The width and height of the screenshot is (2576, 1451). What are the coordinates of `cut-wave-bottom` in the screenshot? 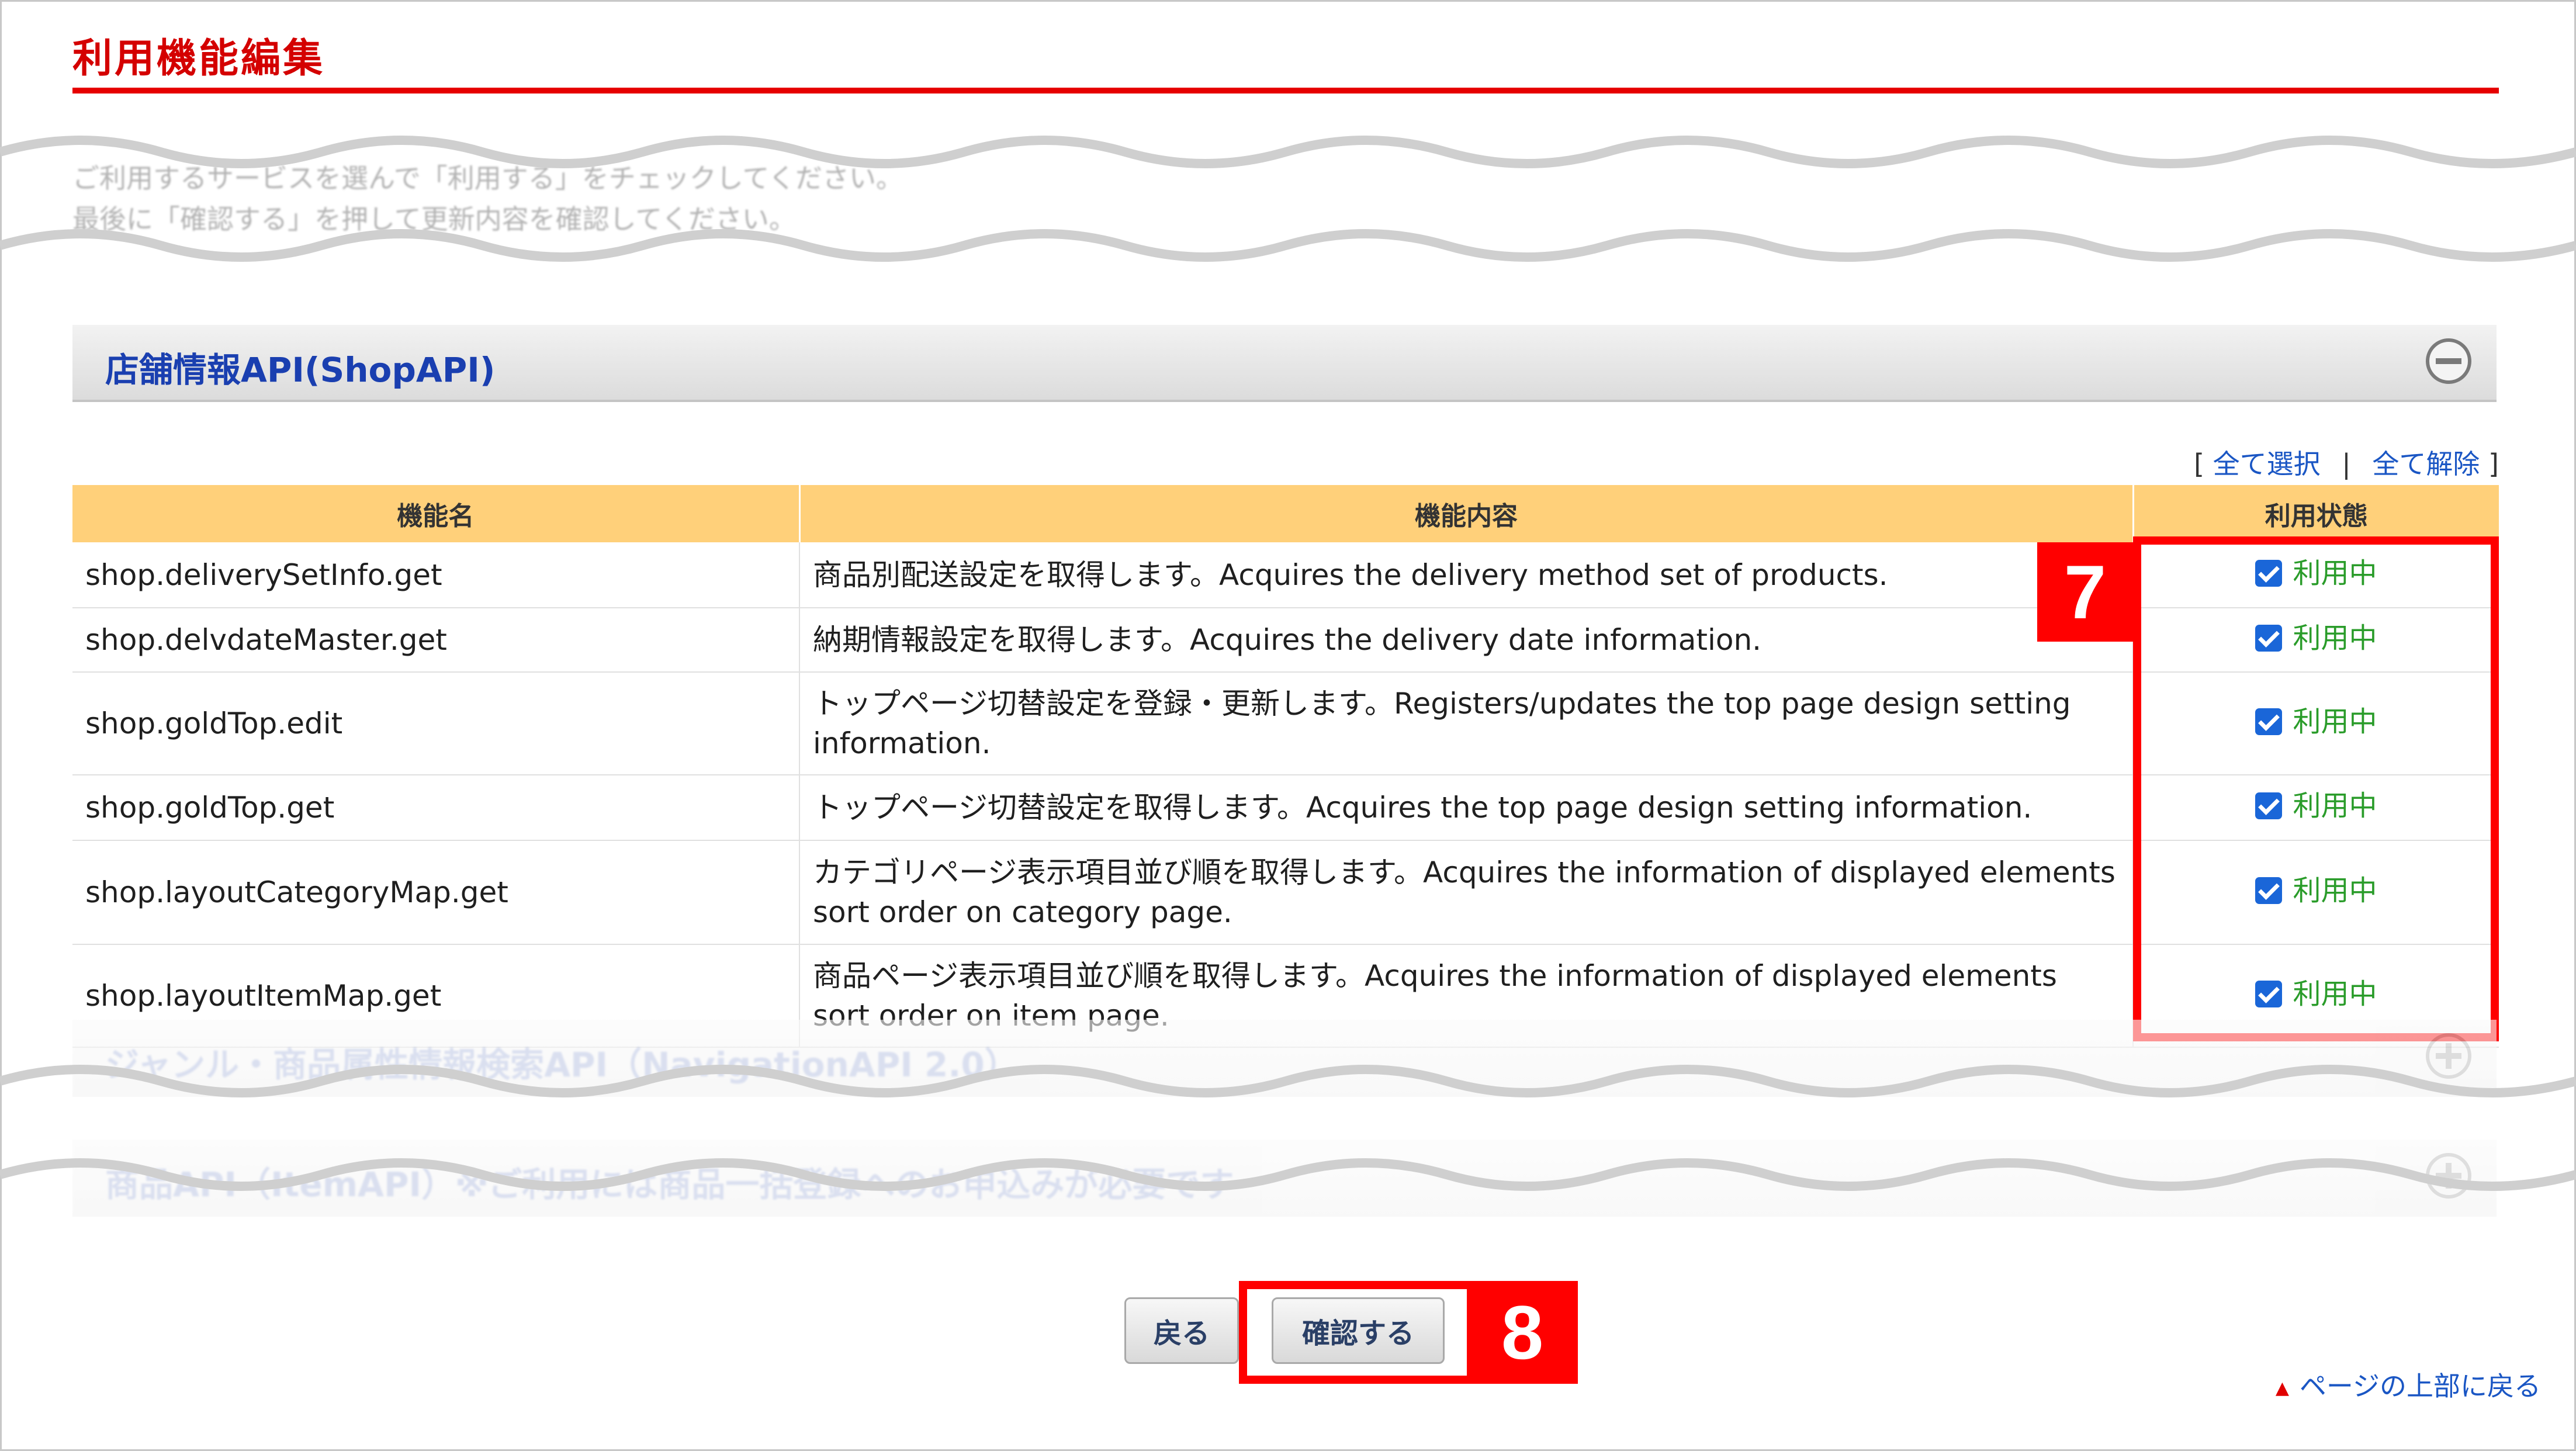 It's located at (1288, 1128).